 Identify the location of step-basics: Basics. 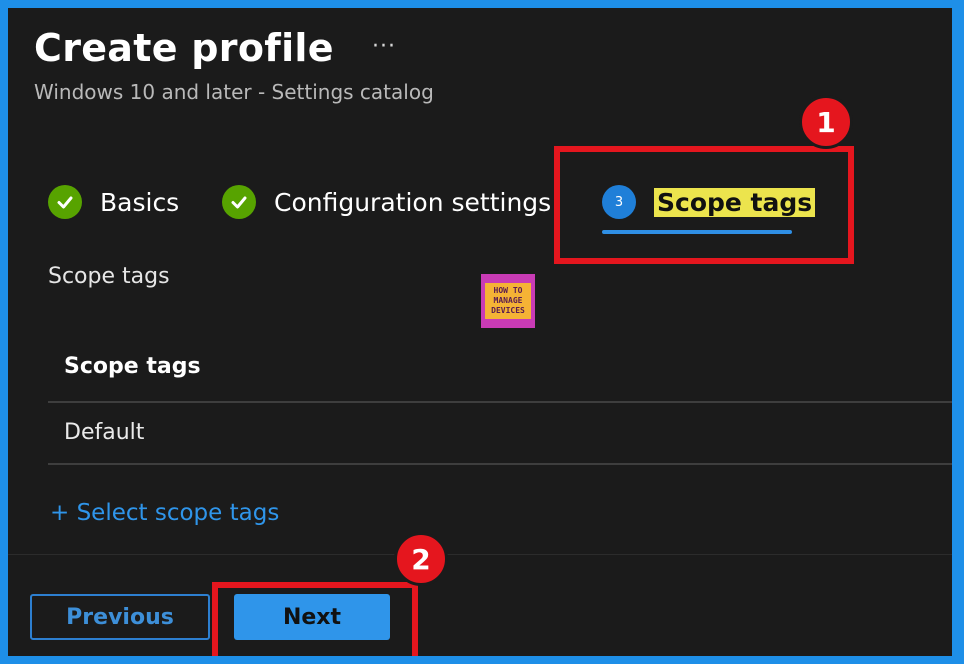
(113, 202).